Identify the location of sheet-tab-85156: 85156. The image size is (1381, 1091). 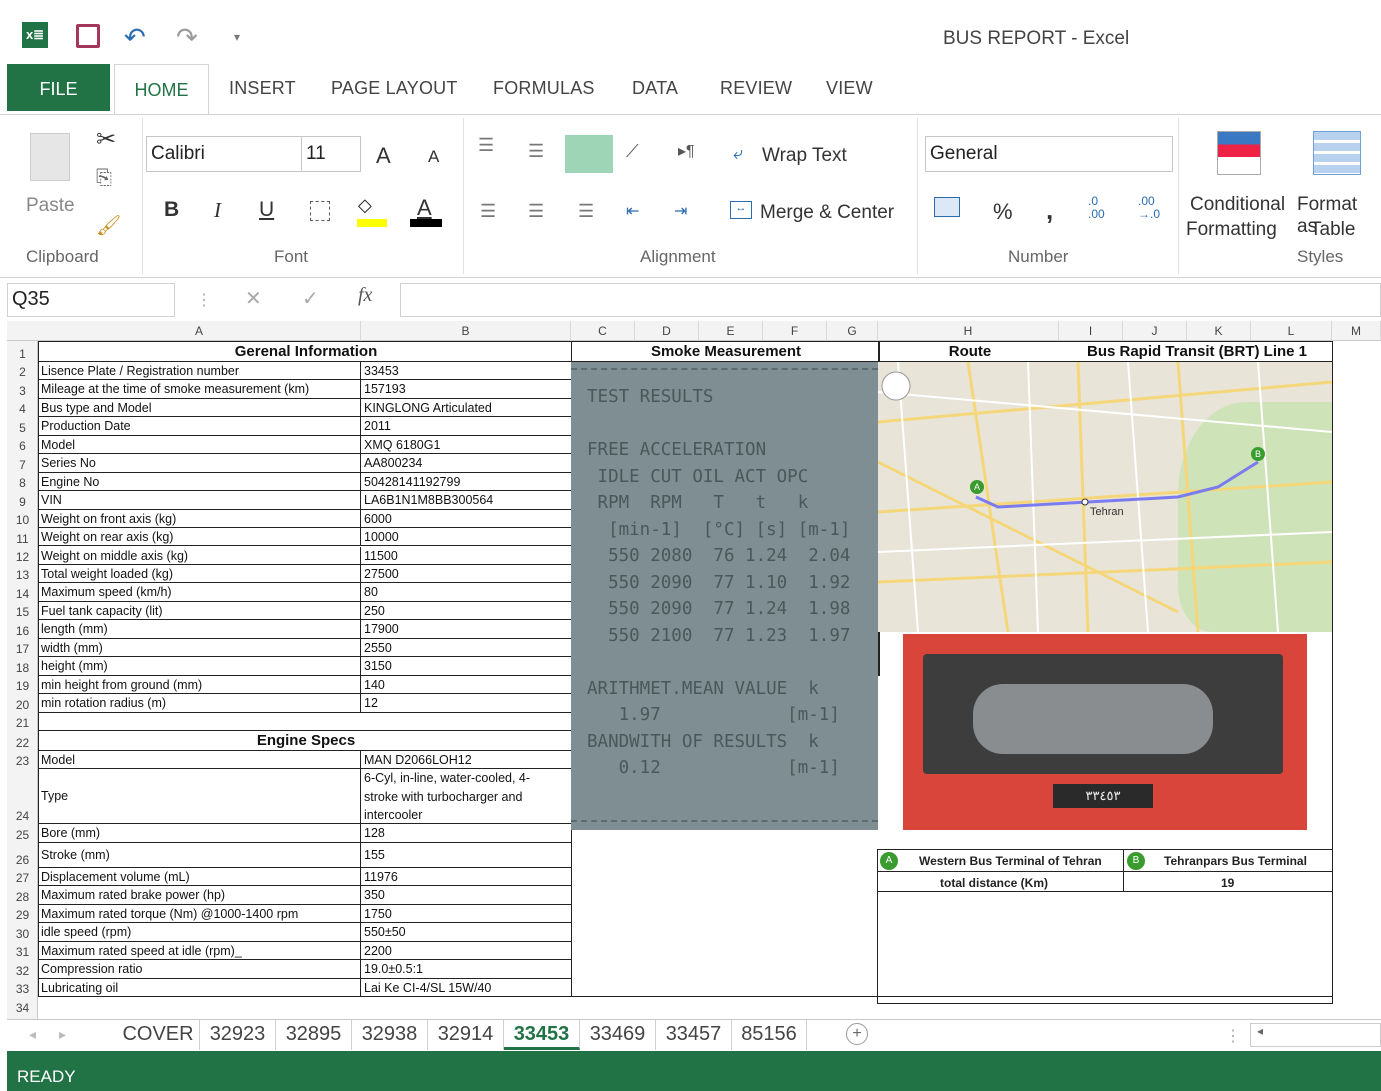
(769, 1035).